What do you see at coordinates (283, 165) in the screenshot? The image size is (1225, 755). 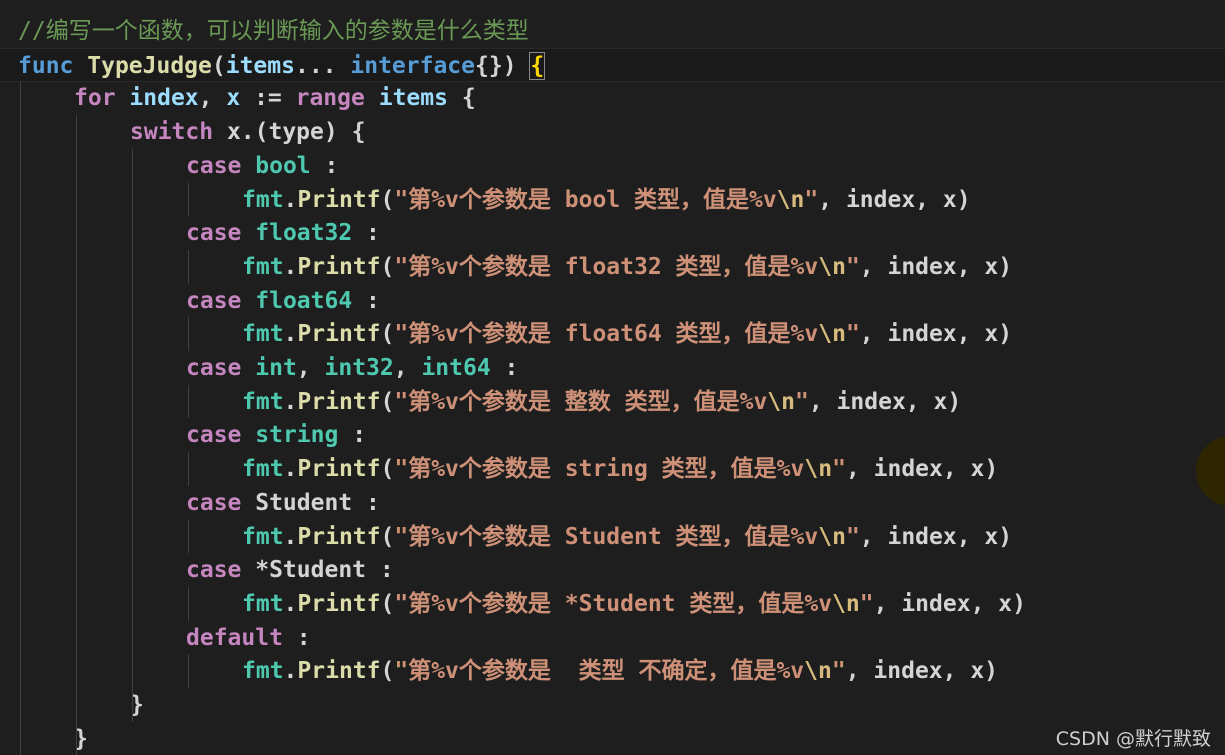 I see `code-token: bool` at bounding box center [283, 165].